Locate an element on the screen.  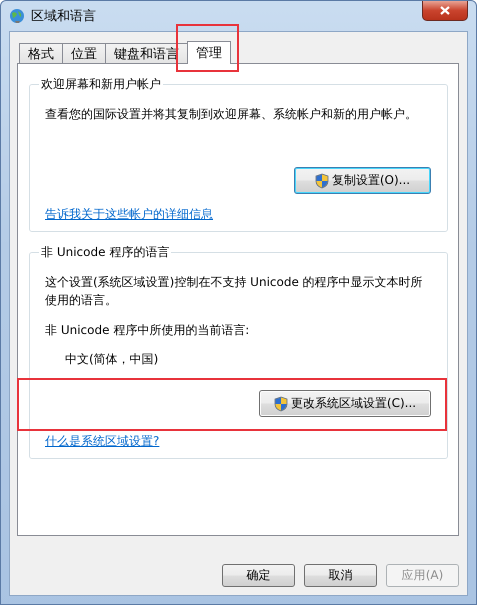
tab: 位置 is located at coordinates (84, 53).